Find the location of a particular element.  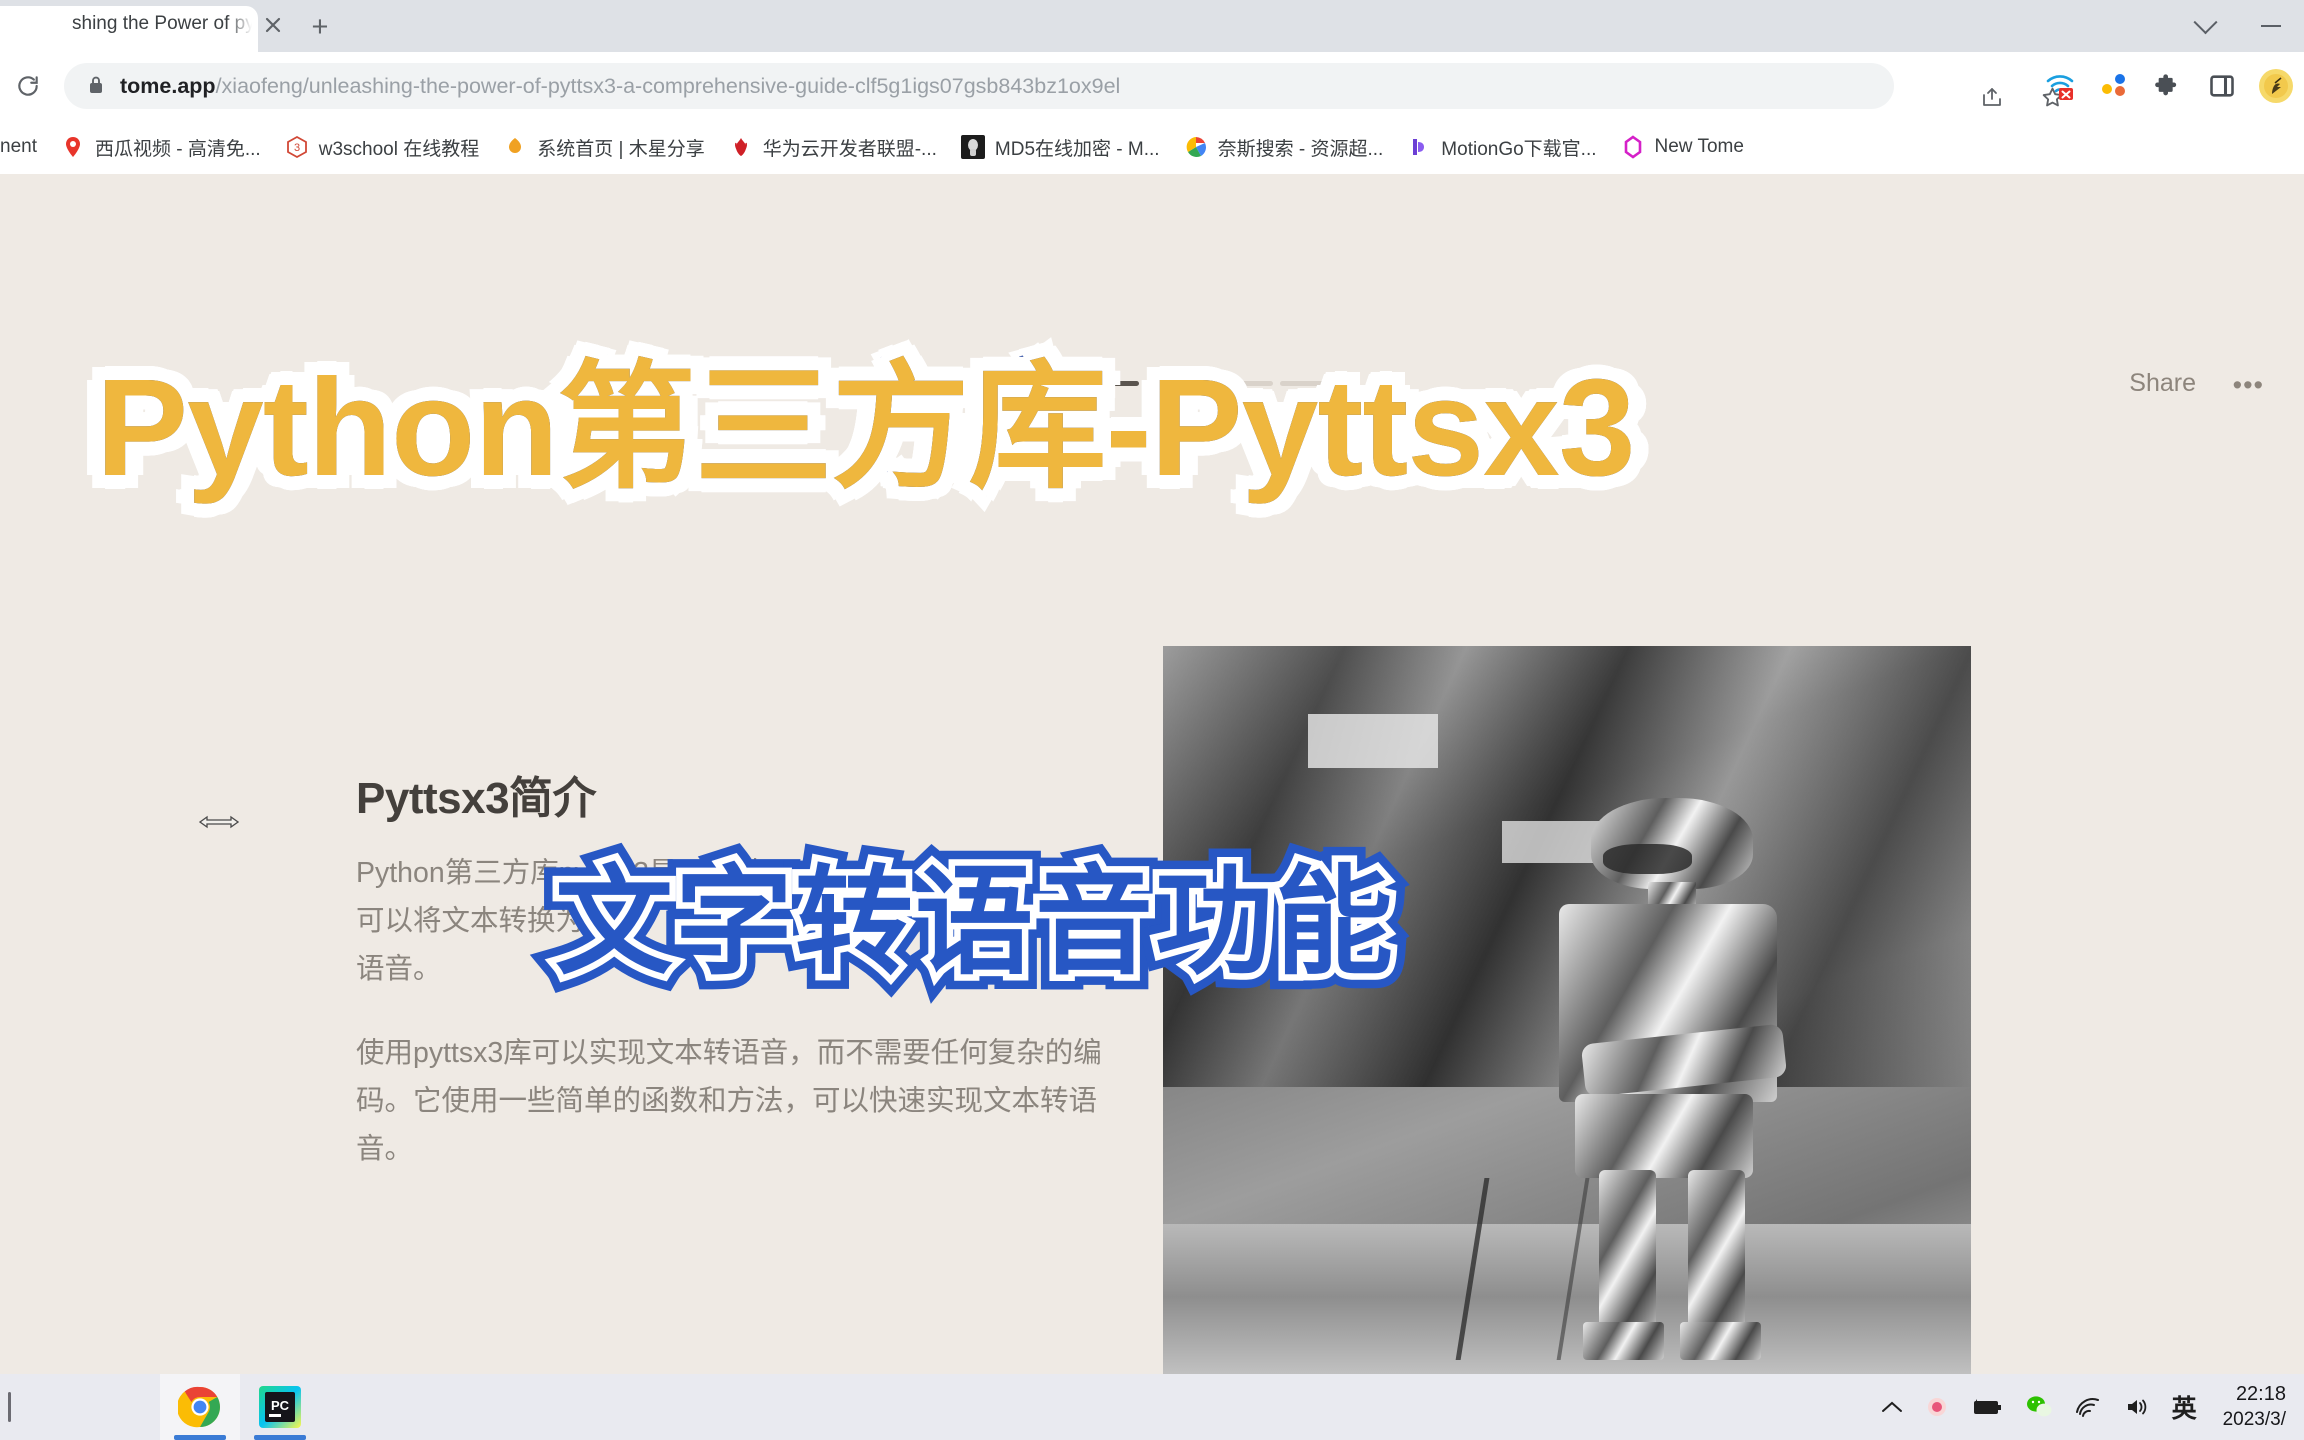

taskbar-clock: 22:18 2023/3/ is located at coordinates (2252, 1407).